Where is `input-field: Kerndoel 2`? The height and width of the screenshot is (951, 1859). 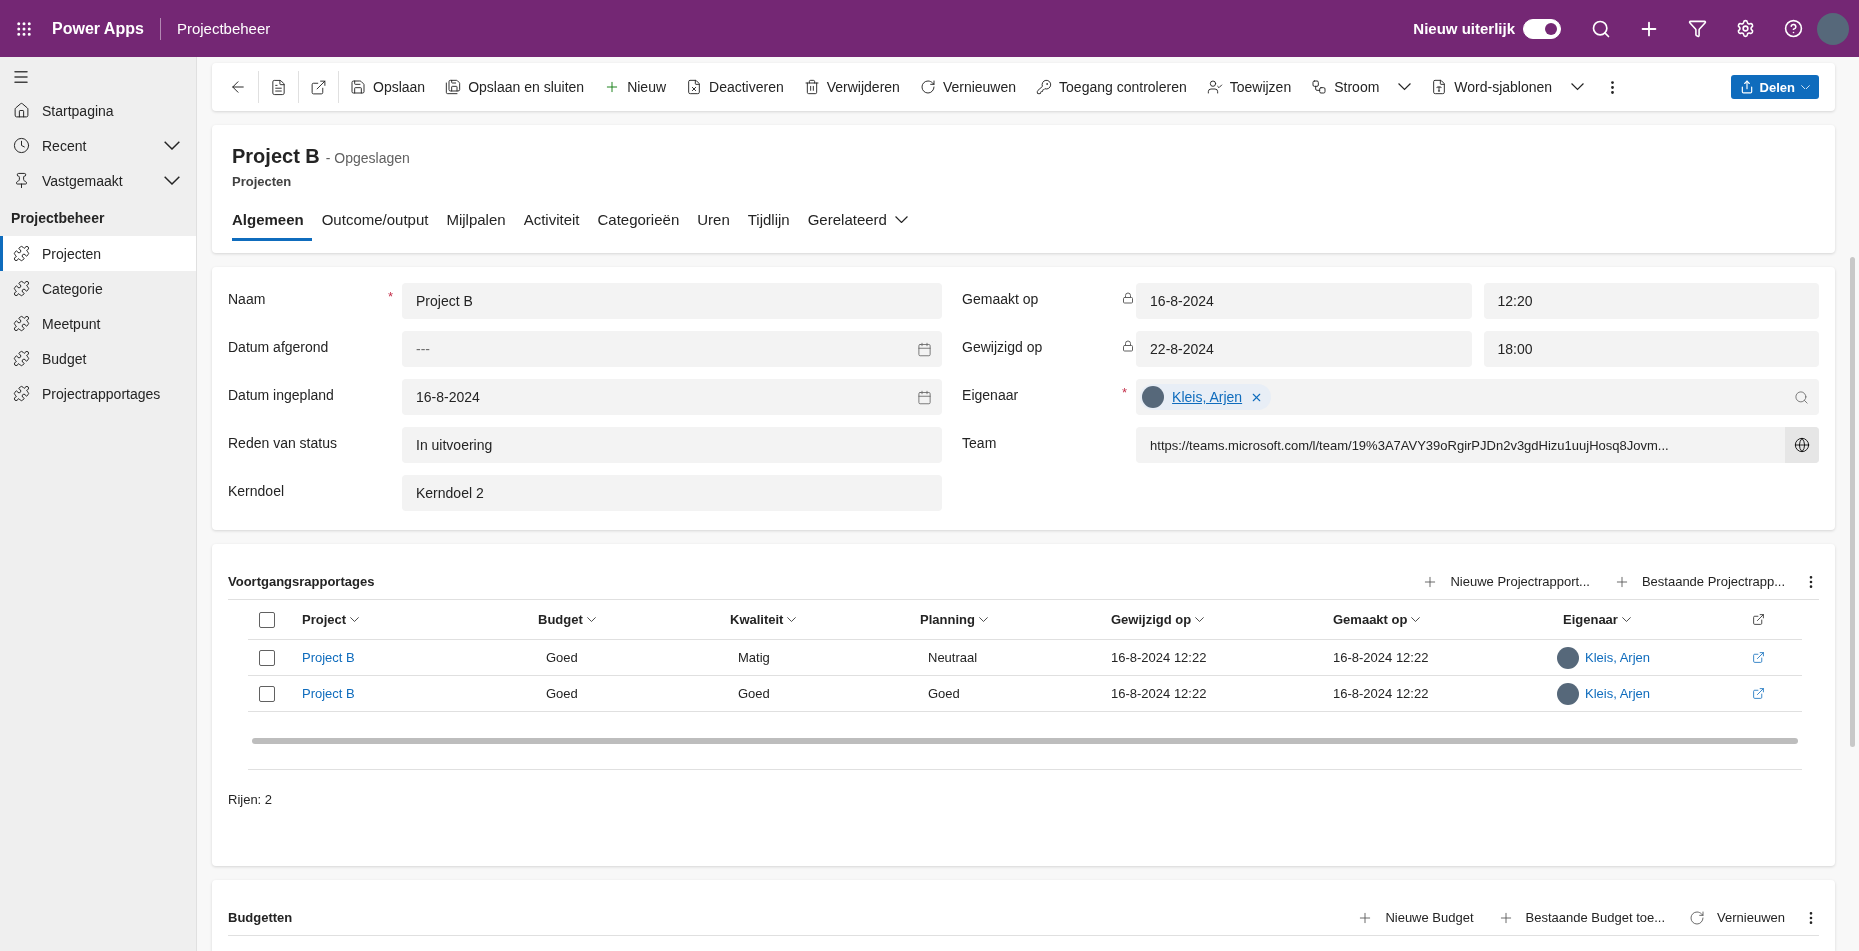
input-field: Kerndoel 2 is located at coordinates (672, 493).